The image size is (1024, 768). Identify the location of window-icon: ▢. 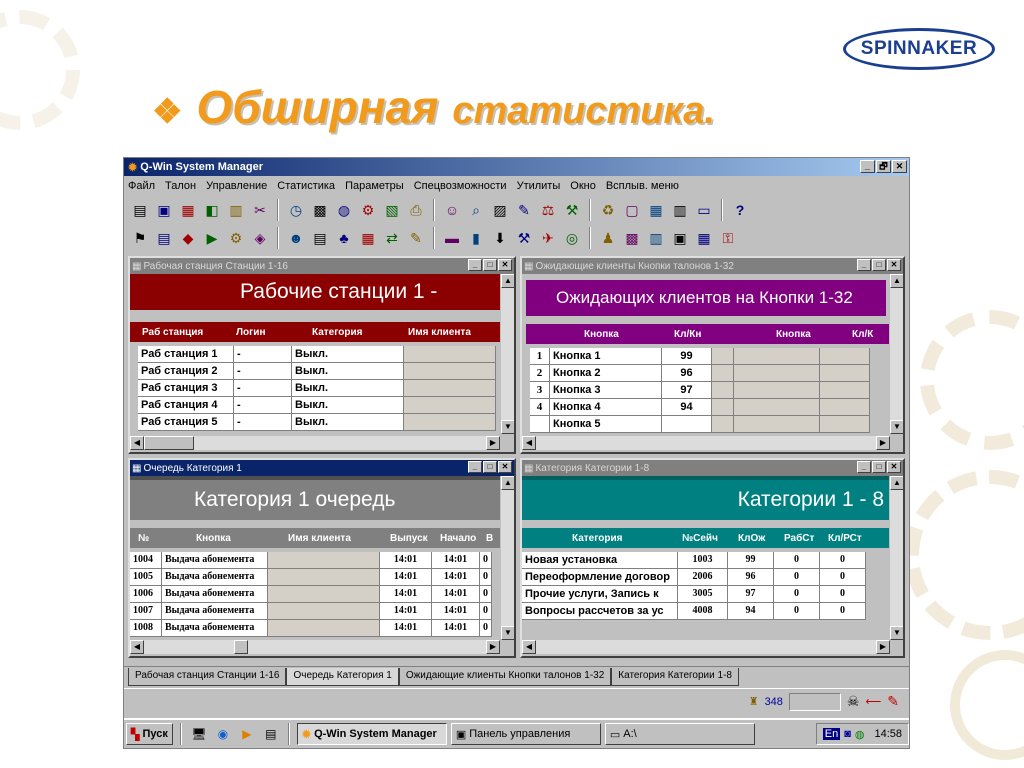
(632, 210).